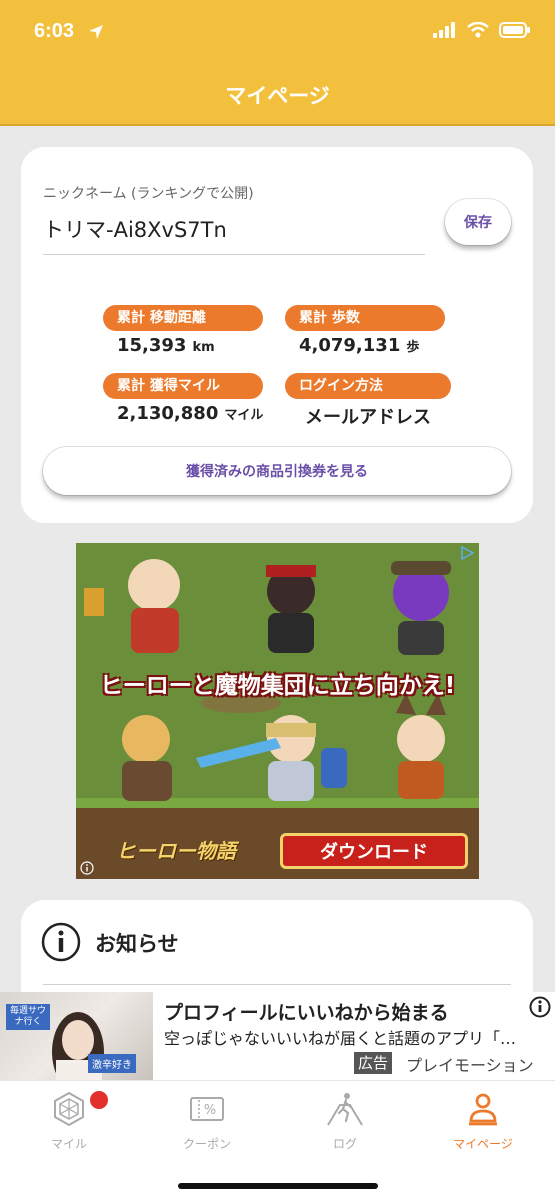  What do you see at coordinates (69, 1131) in the screenshot?
I see `tab-mile: マイル` at bounding box center [69, 1131].